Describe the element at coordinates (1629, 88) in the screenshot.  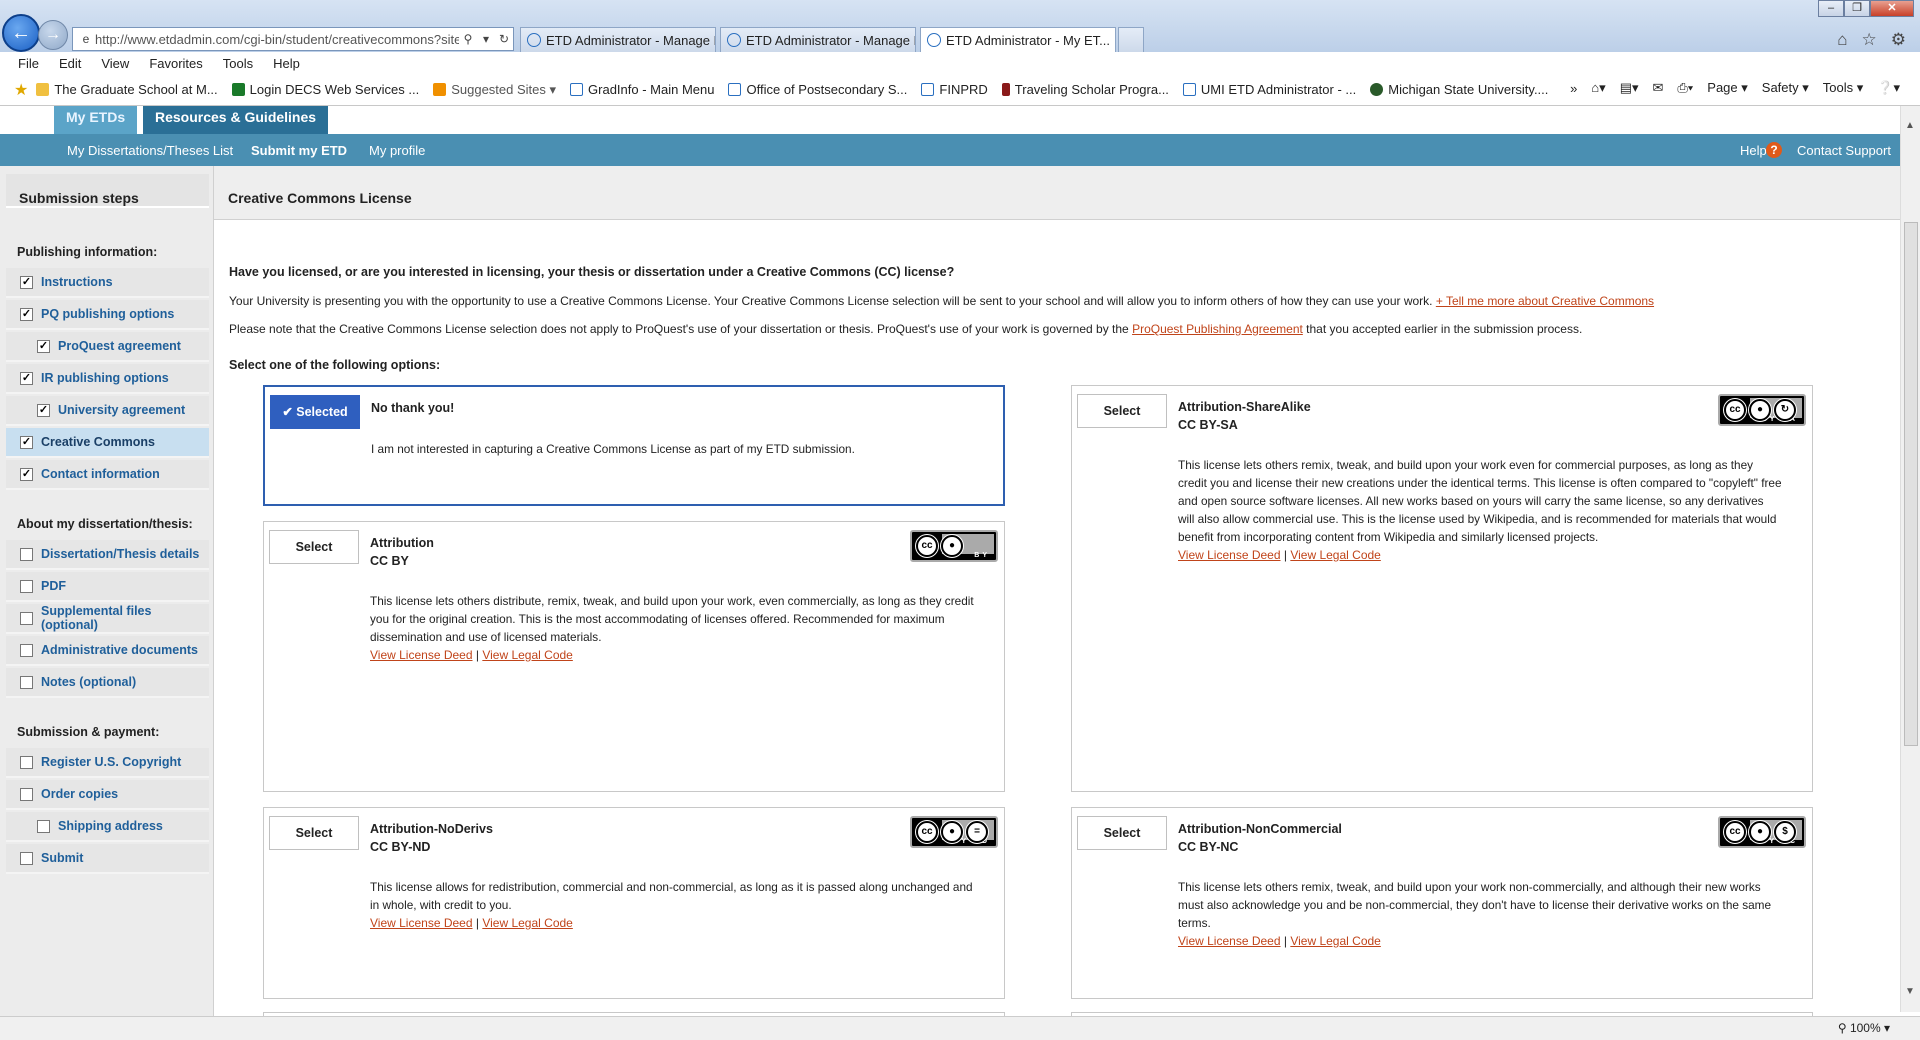
I see `rss-icon: ▤▾` at that location.